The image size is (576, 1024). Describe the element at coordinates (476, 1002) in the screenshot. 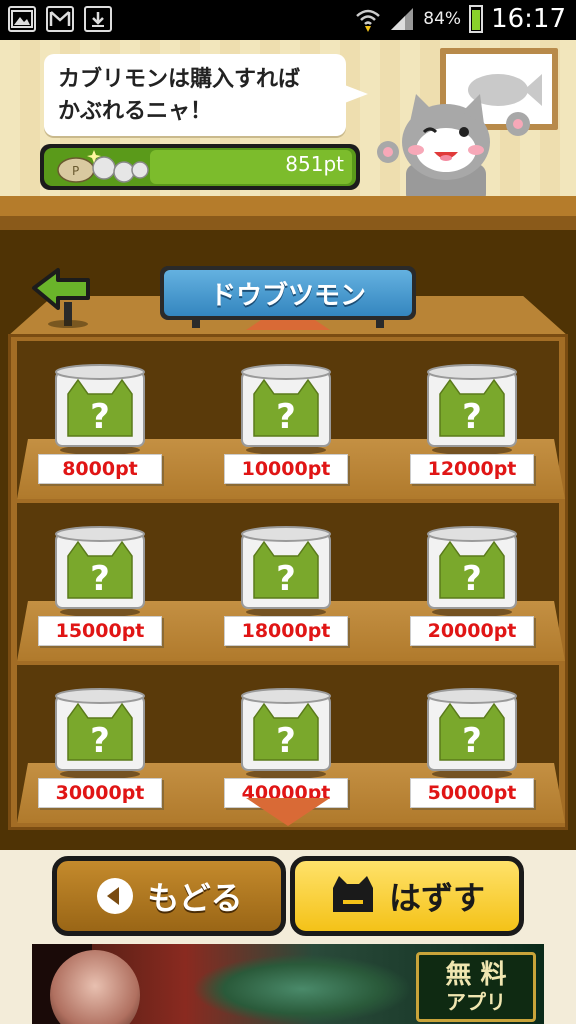

I see `ad-badge-line2: アプリ` at that location.